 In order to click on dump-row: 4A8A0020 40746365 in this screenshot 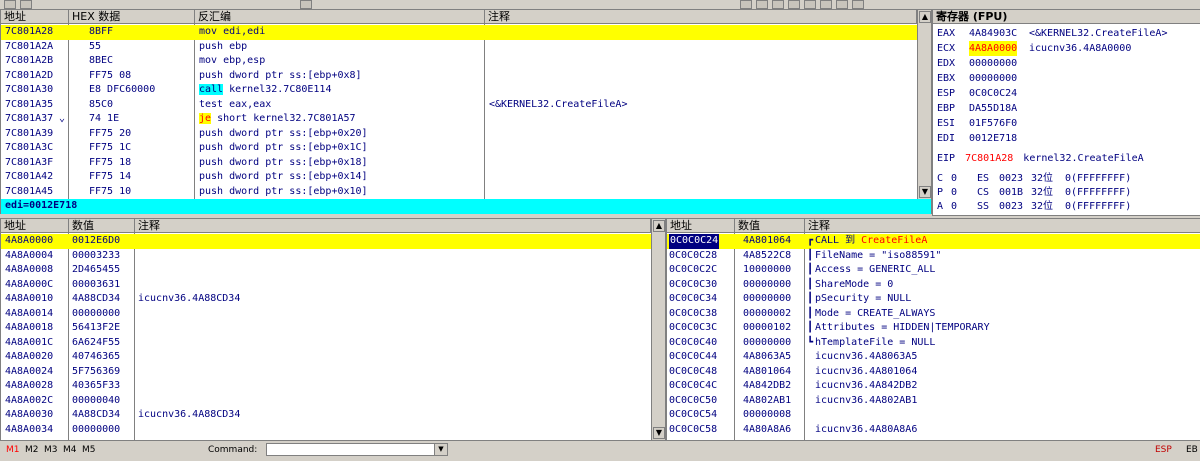, I will do `click(326, 357)`.